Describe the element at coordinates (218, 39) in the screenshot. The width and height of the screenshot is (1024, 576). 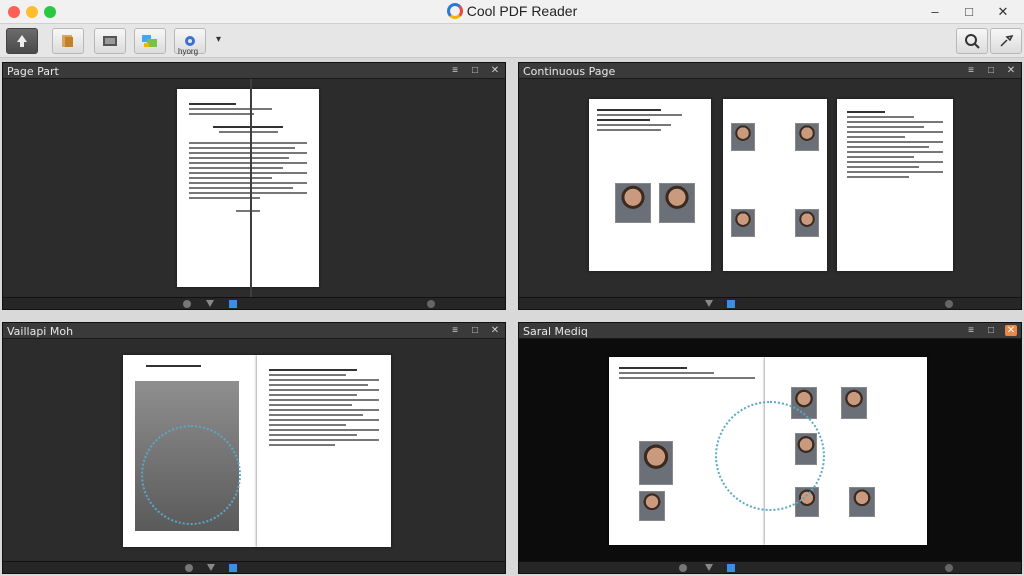
I see `toolbar-dropdown-arrow: ▾` at that location.